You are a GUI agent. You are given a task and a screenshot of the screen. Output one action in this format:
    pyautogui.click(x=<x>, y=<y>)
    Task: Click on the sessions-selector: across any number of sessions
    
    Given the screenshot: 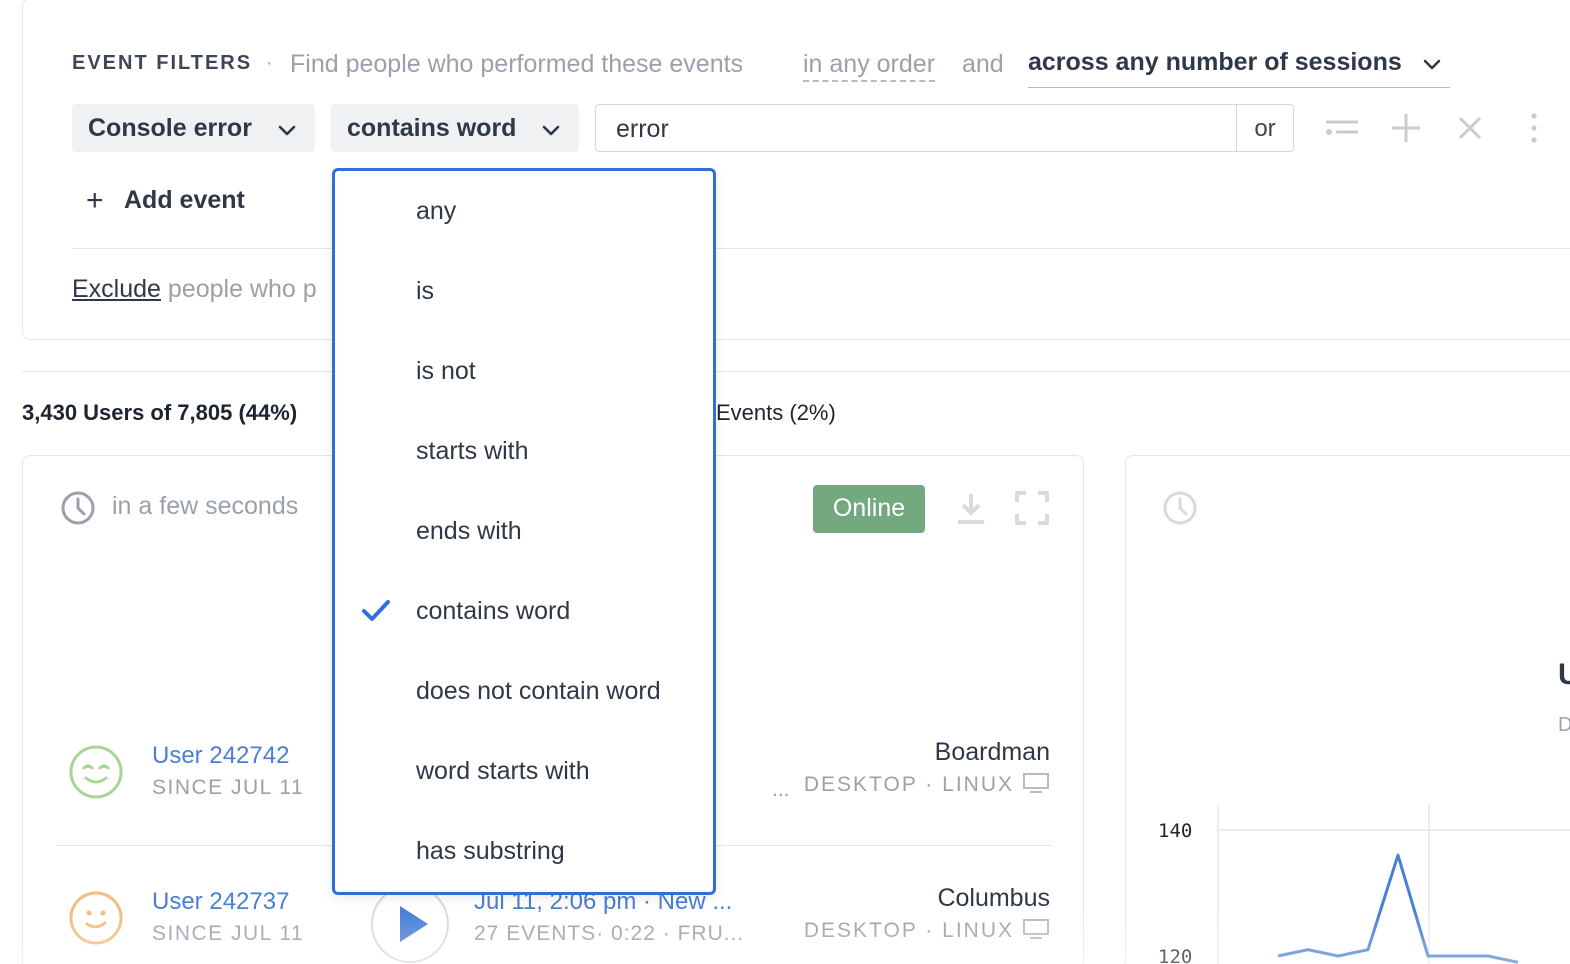 What is the action you would take?
    pyautogui.click(x=1239, y=68)
    